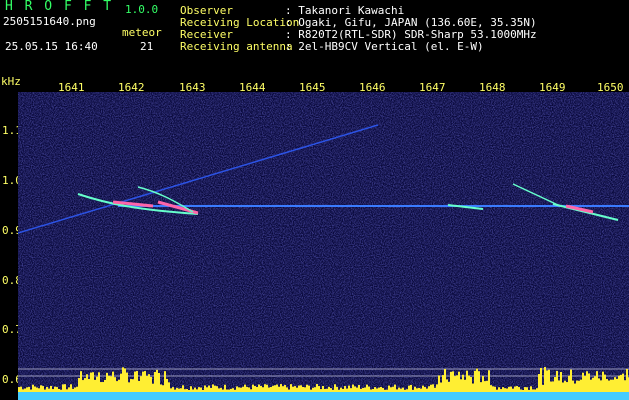  Describe the element at coordinates (384, 46) in the screenshot. I see `info-value-antenna: : 2el-HB9CV Vertical (el. E-W)` at that location.